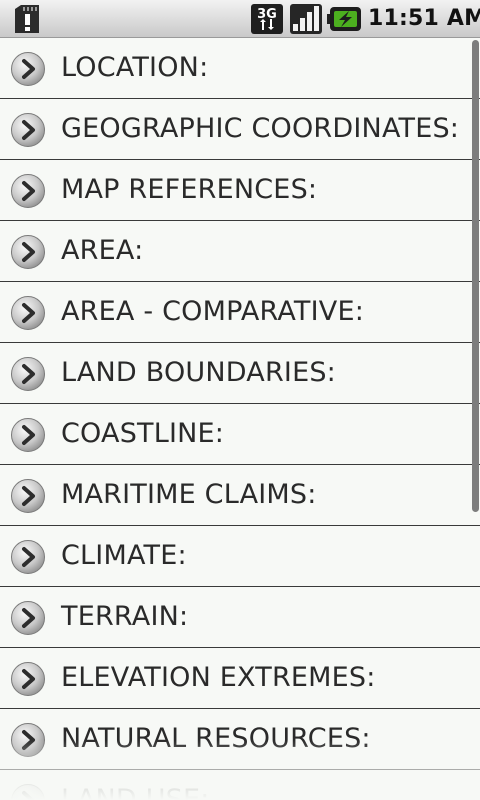 The image size is (480, 800). I want to click on list-item-label: AREA - COMPARATIVE:, so click(213, 311).